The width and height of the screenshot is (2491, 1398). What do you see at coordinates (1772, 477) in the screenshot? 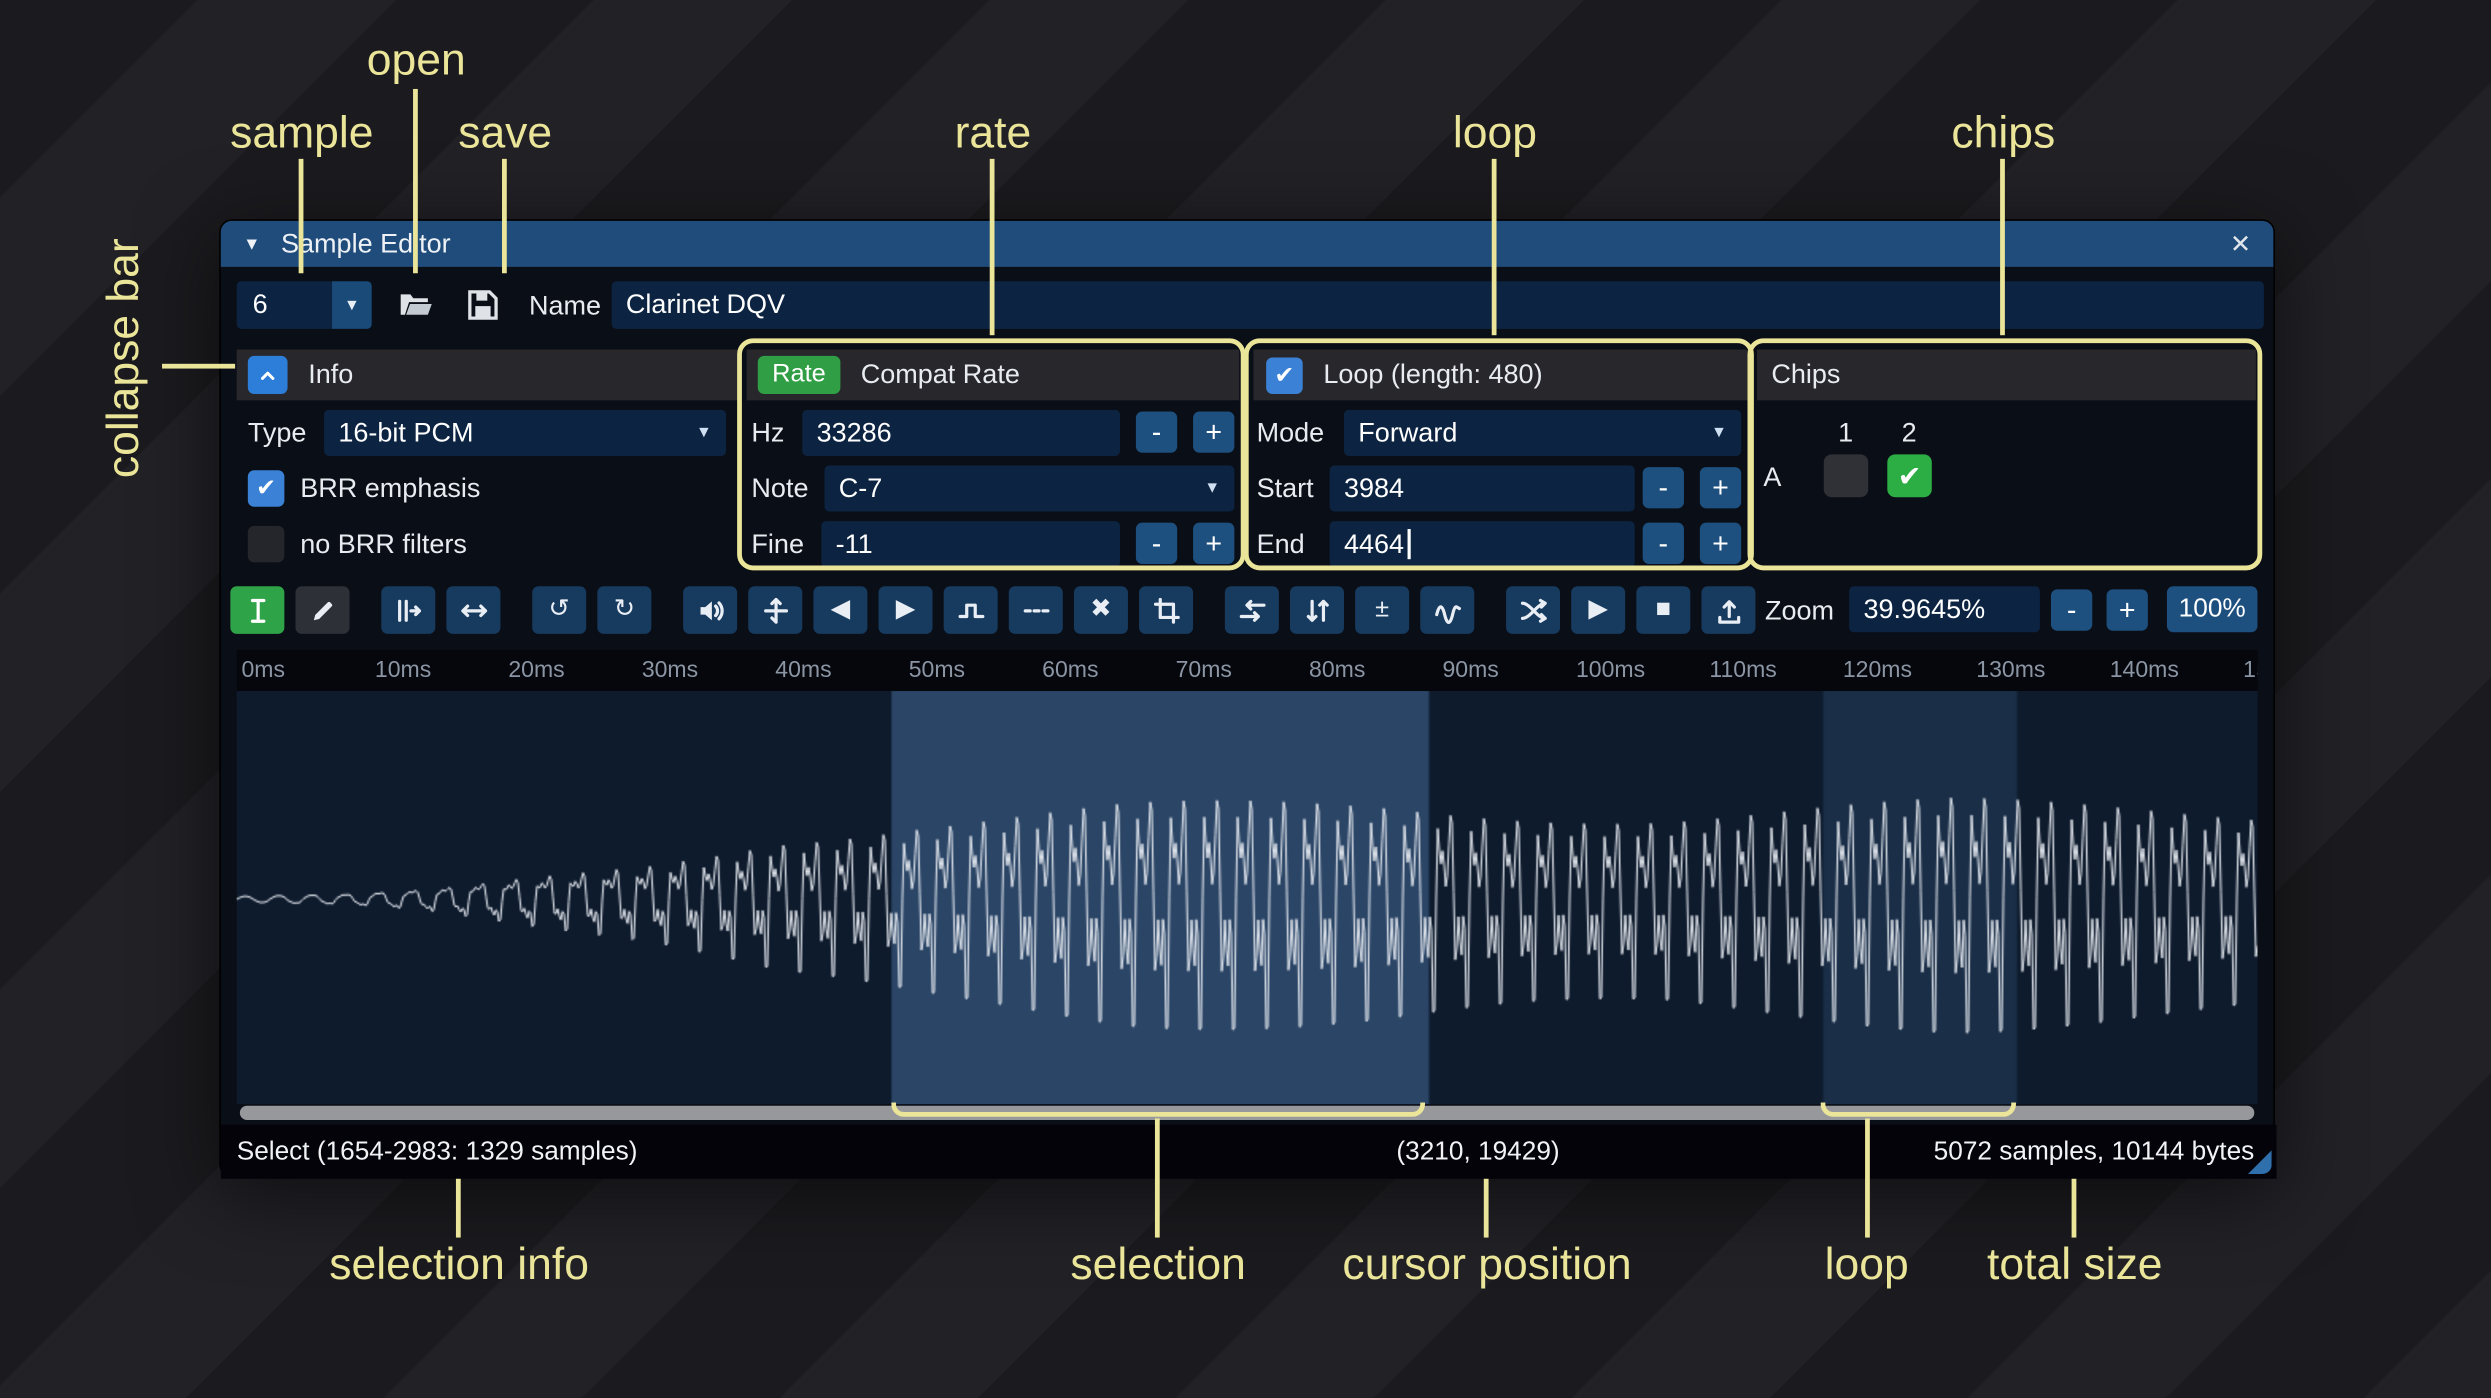
I see `chip-row-a-label: A` at bounding box center [1772, 477].